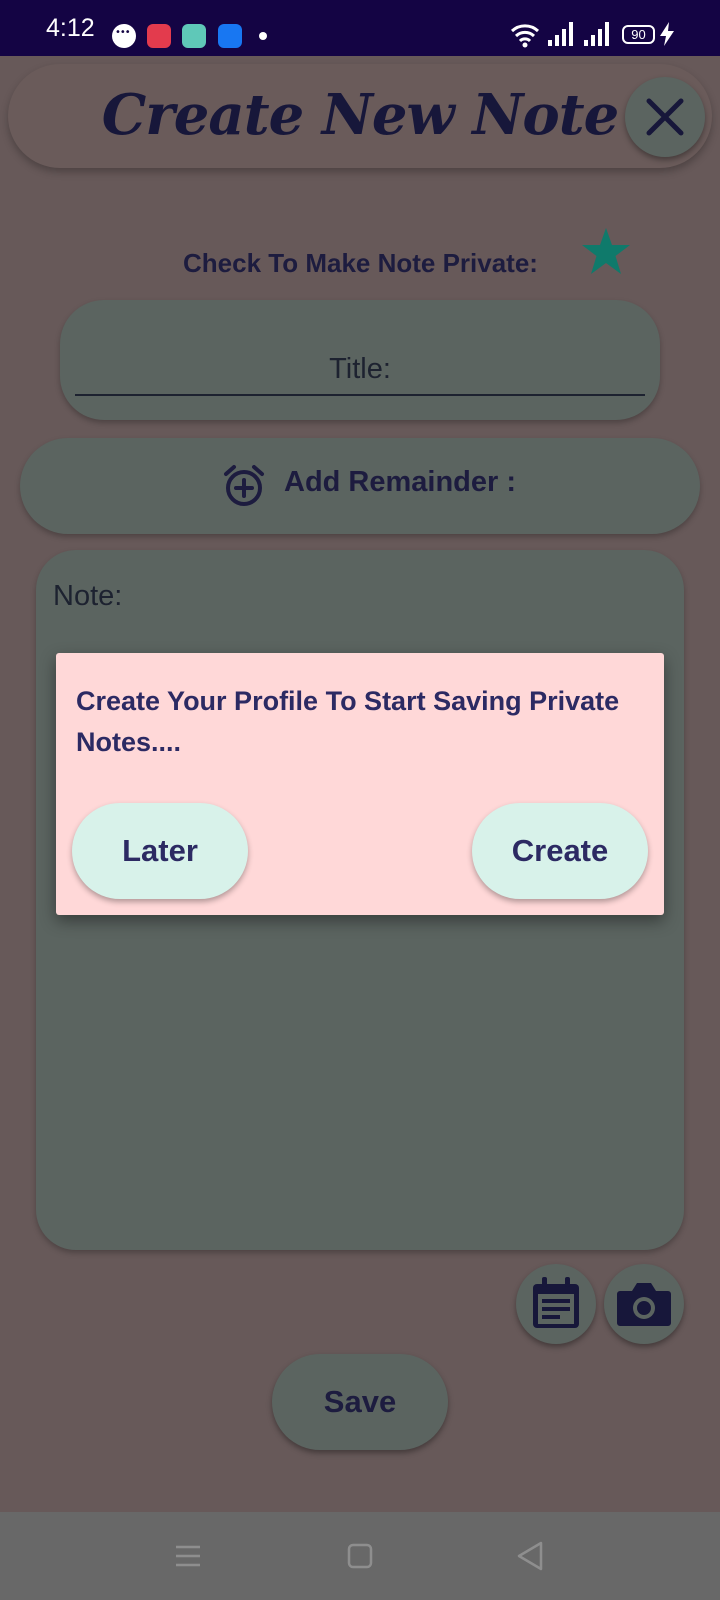 The height and width of the screenshot is (1600, 720). Describe the element at coordinates (638, 34) in the screenshot. I see `battery-icon: 90` at that location.